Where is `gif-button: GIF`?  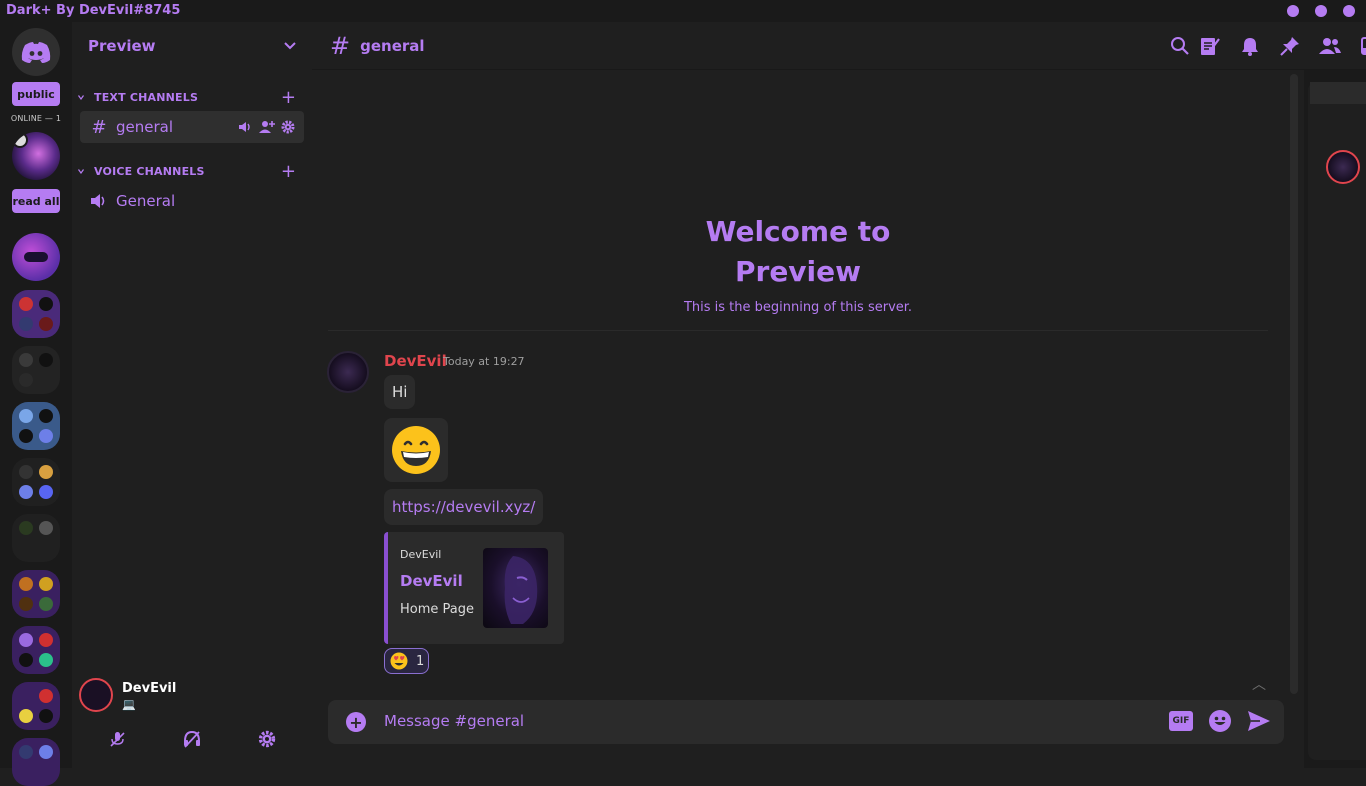 gif-button: GIF is located at coordinates (1181, 721).